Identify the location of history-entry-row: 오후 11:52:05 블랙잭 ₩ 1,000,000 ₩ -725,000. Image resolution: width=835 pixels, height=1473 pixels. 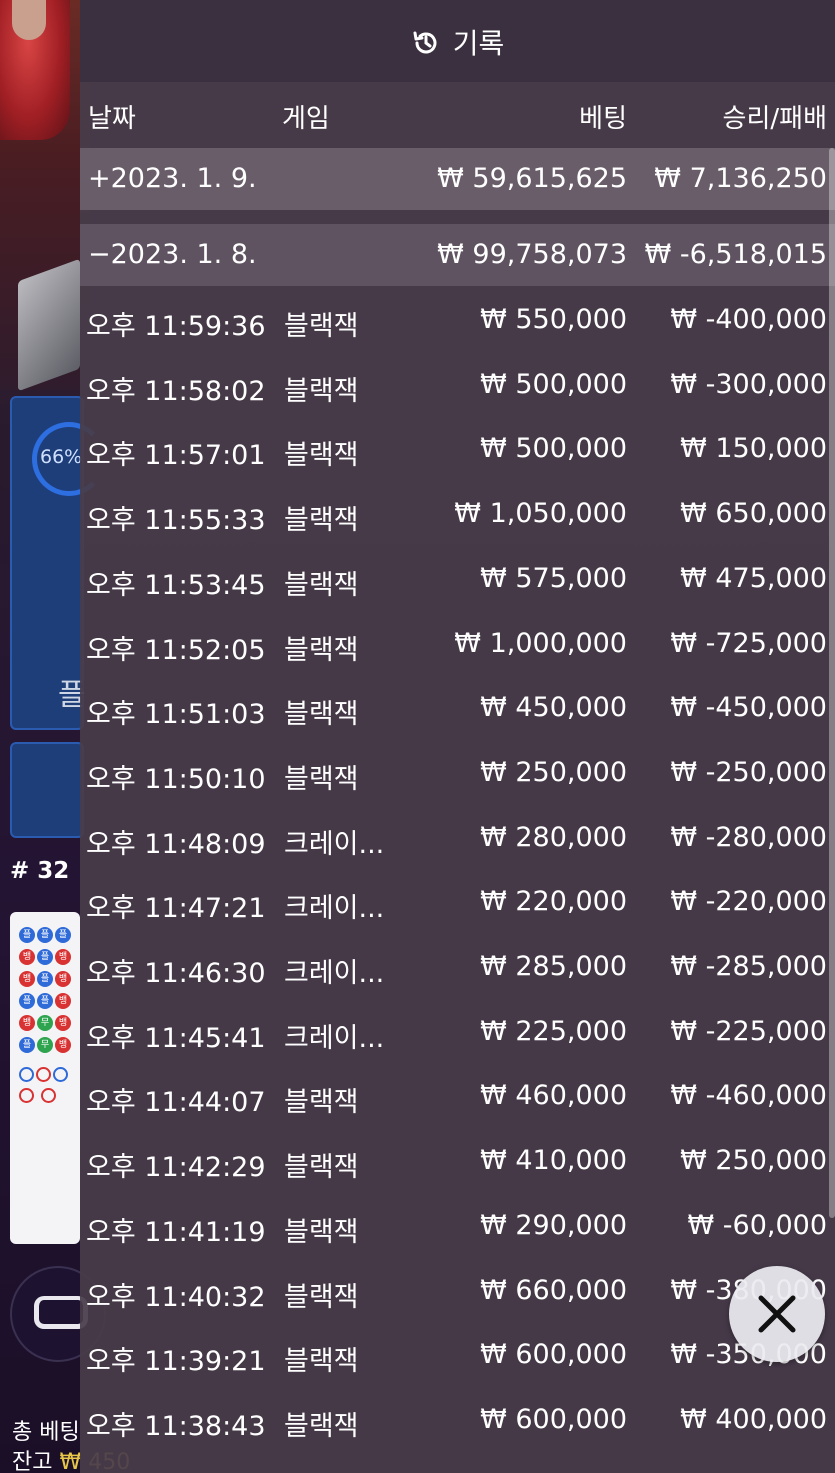
(457, 650).